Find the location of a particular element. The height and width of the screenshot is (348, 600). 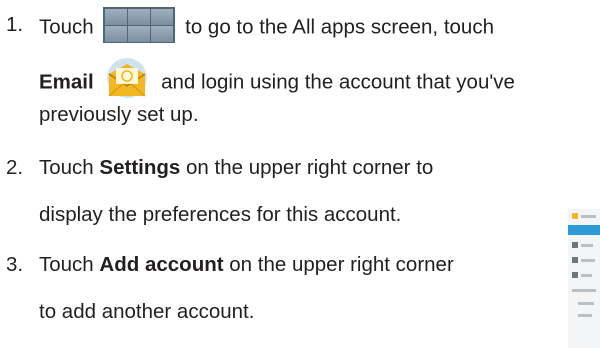

email-icon is located at coordinates (575, 216).